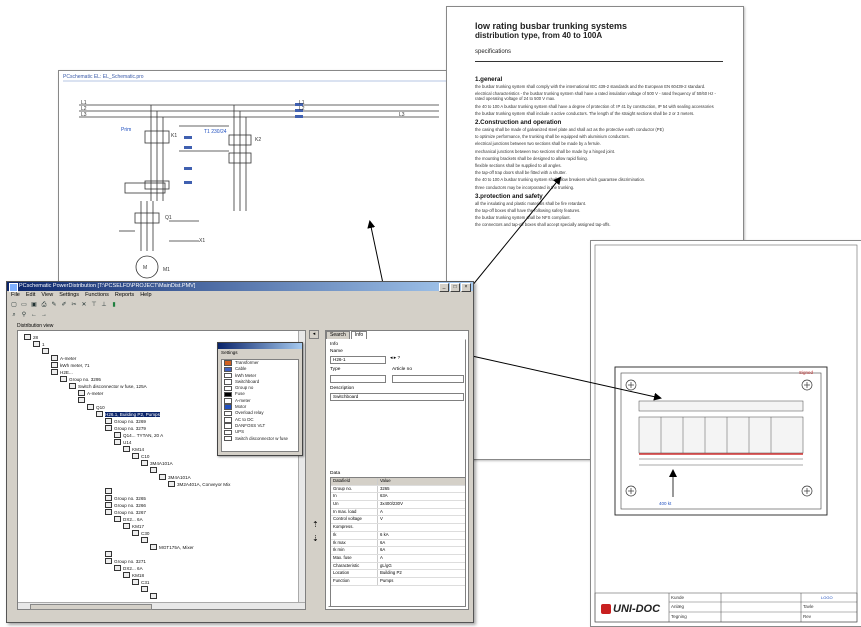  What do you see at coordinates (96, 407) in the screenshot?
I see `tree-node: Q10` at bounding box center [96, 407].